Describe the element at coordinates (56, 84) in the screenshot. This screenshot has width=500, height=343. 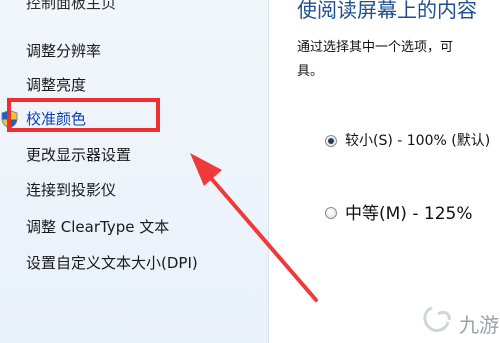
I see `adjust-brightness-link: 调整亮度` at that location.